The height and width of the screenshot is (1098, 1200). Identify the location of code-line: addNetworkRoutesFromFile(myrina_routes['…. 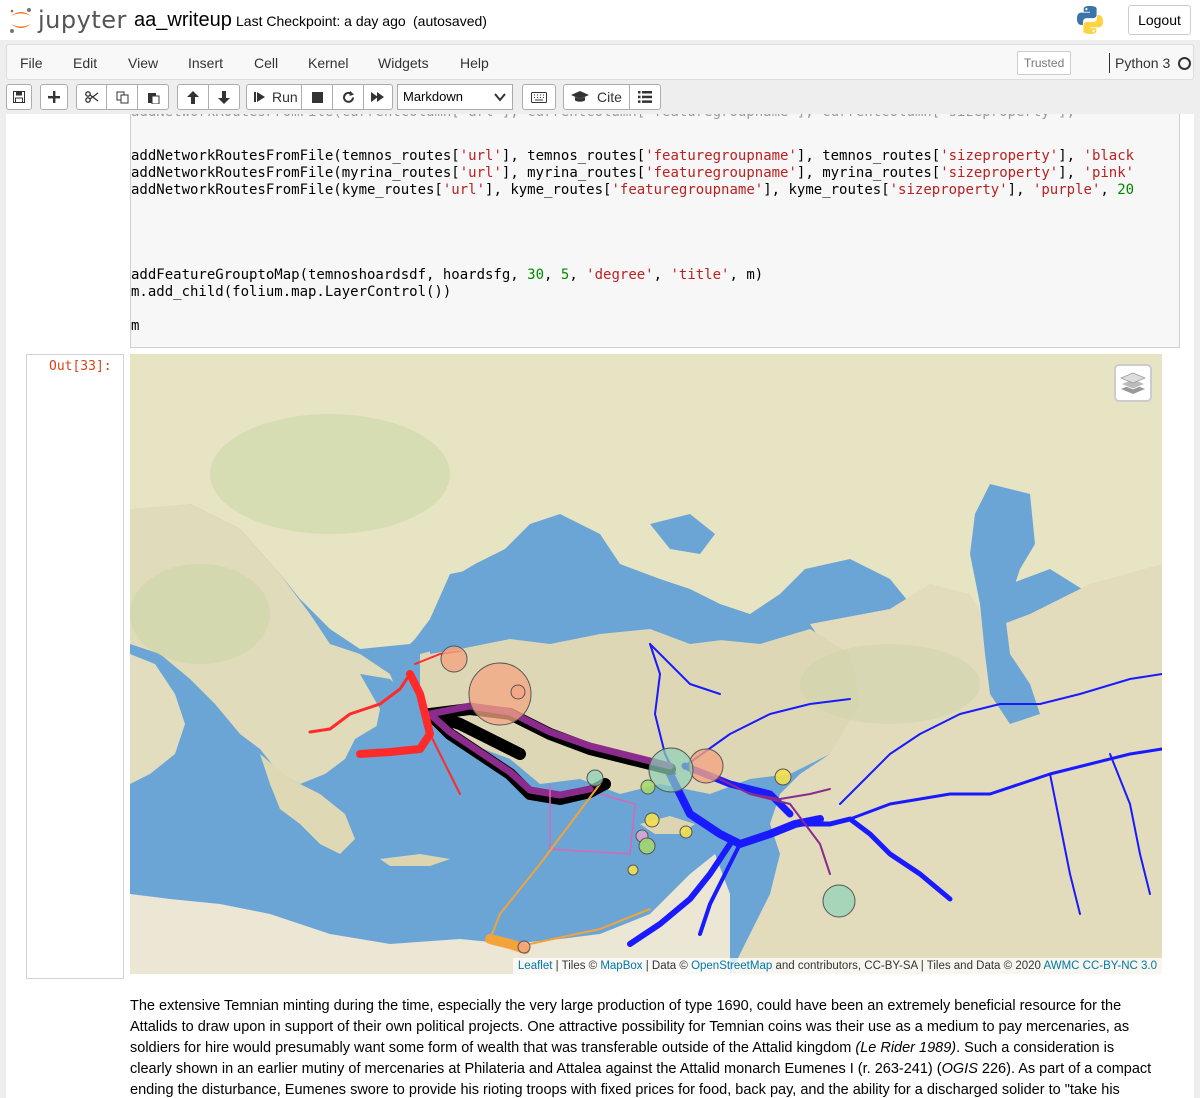
(633, 173).